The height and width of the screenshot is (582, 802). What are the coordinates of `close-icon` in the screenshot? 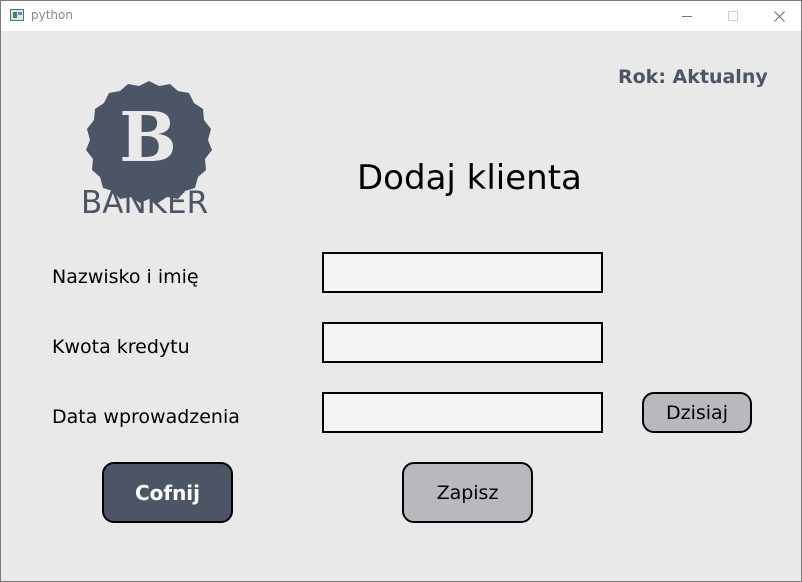 It's located at (779, 16).